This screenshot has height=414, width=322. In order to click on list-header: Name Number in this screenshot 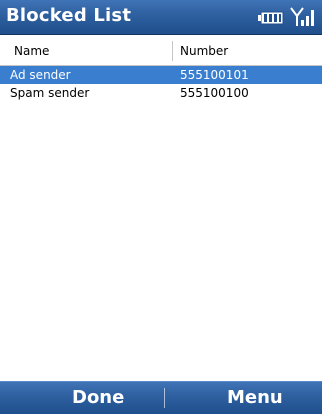, I will do `click(161, 50)`.